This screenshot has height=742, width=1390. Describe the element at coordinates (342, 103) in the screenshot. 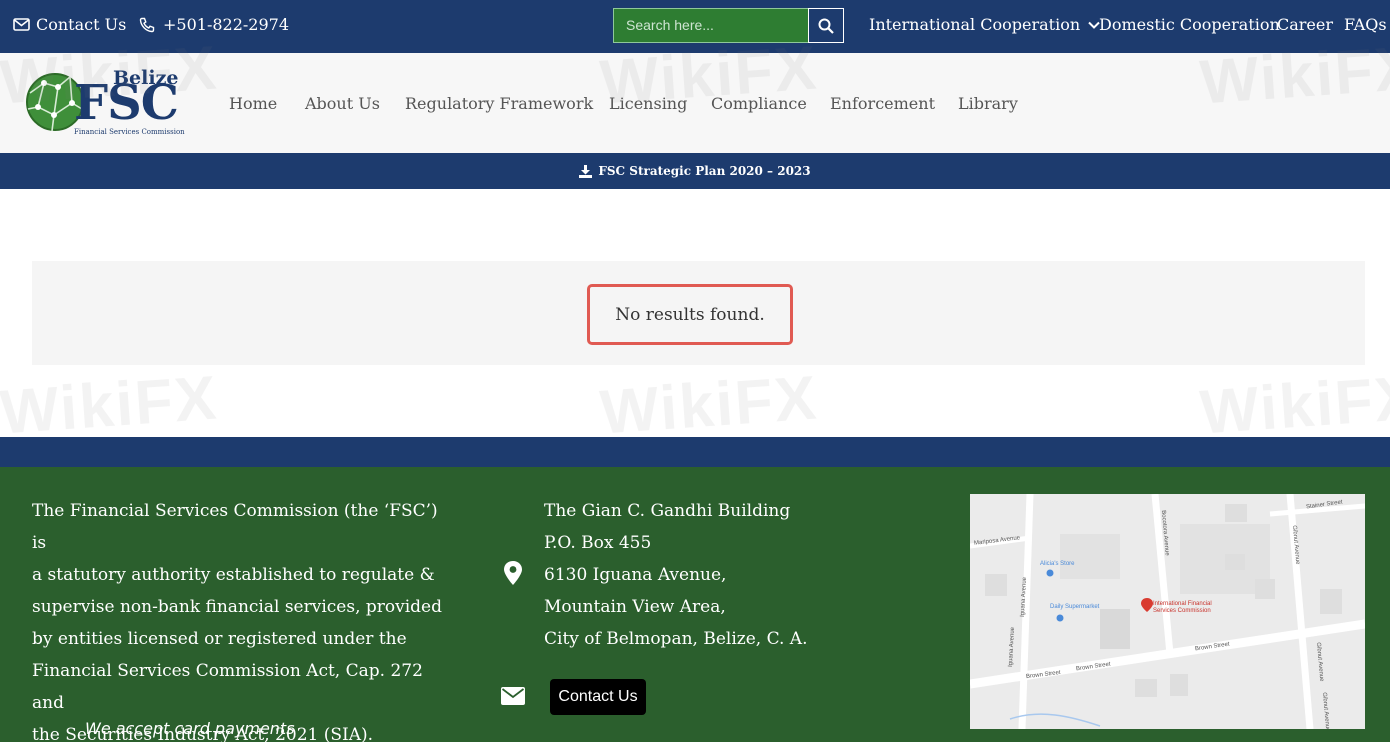

I see `nav-about-us: About Us` at that location.